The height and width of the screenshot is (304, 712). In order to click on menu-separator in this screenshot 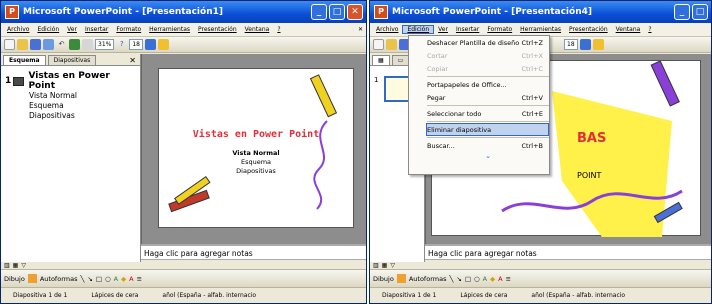, I will do `click(488, 76)`.